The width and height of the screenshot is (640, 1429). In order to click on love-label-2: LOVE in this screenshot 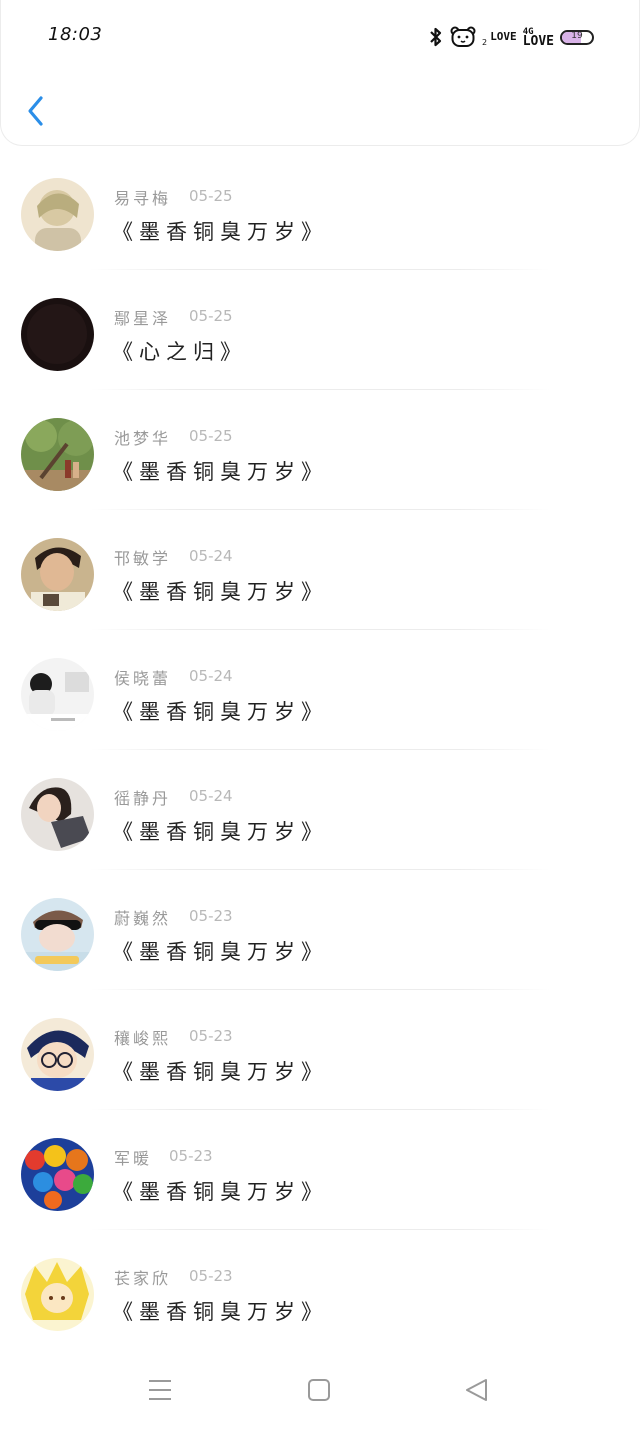, I will do `click(538, 41)`.